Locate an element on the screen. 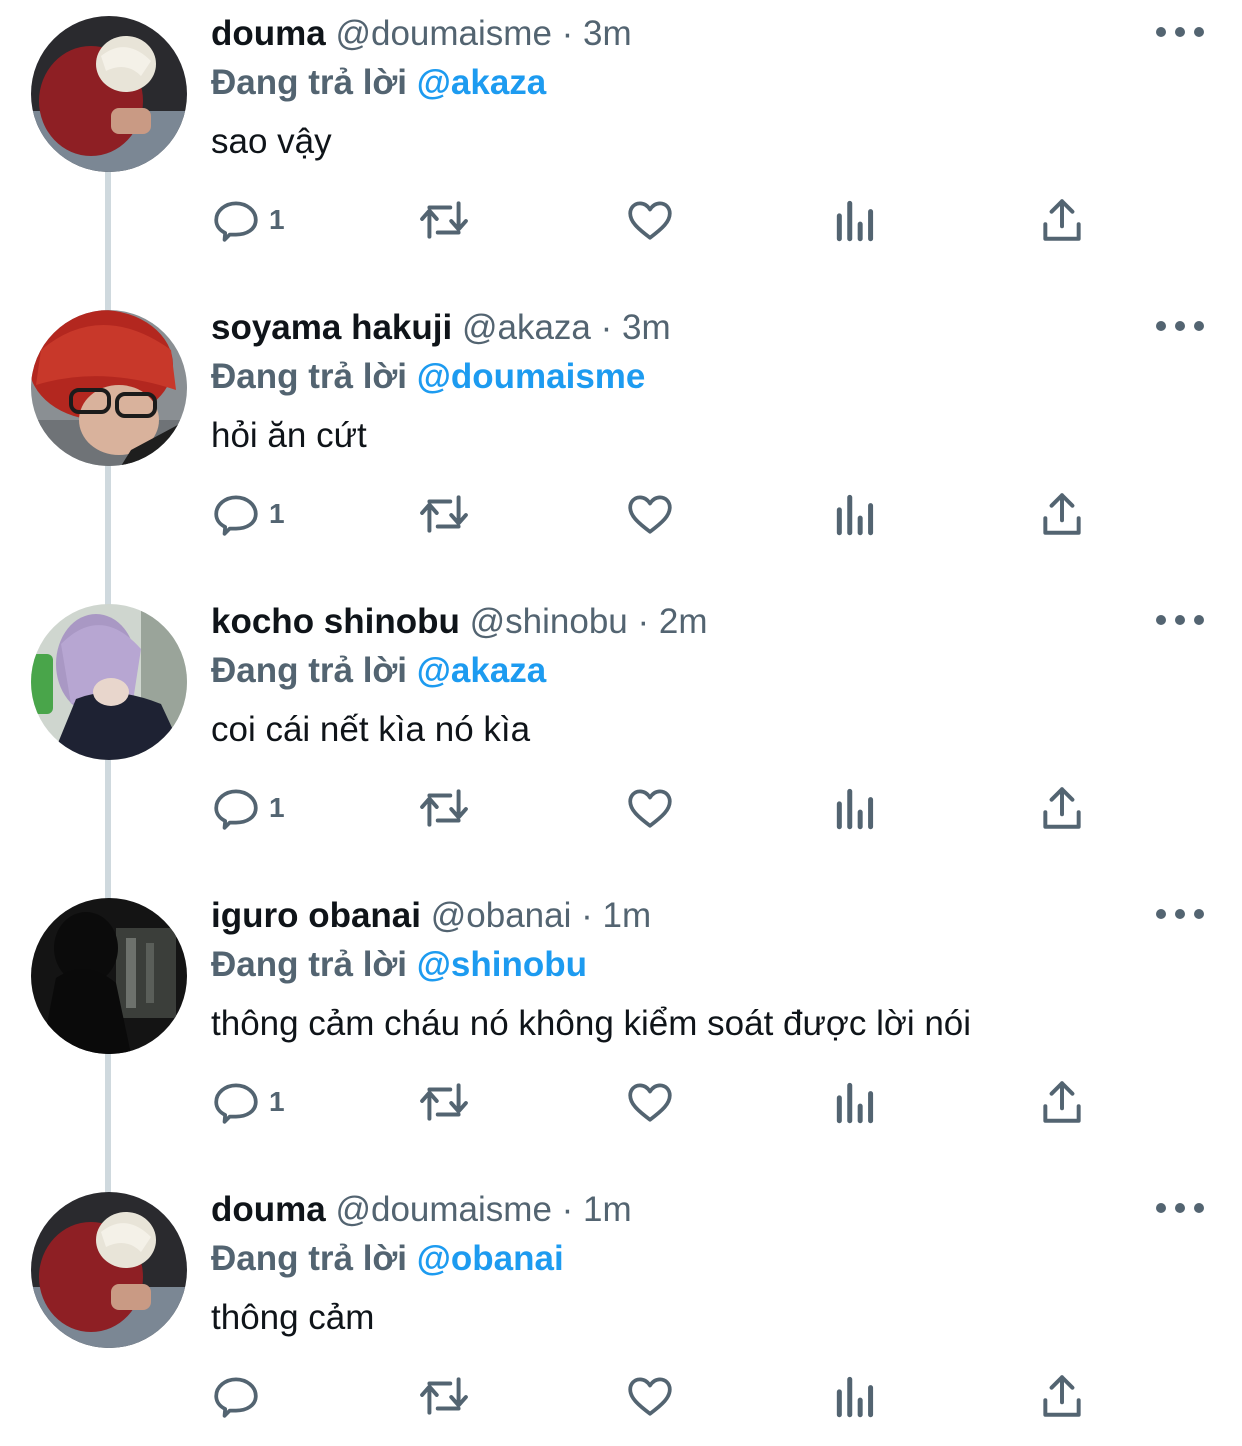 This screenshot has height=1446, width=1242. user-handle: @shinobu is located at coordinates (549, 621).